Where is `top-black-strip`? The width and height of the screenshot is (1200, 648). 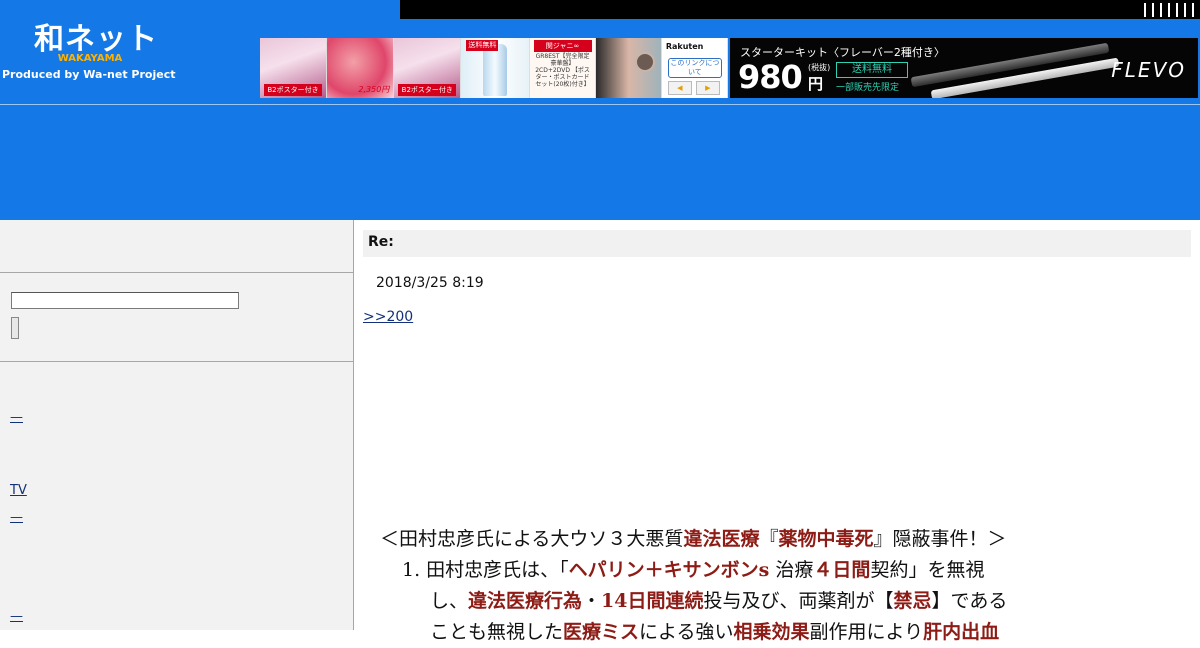
top-black-strip is located at coordinates (800, 9).